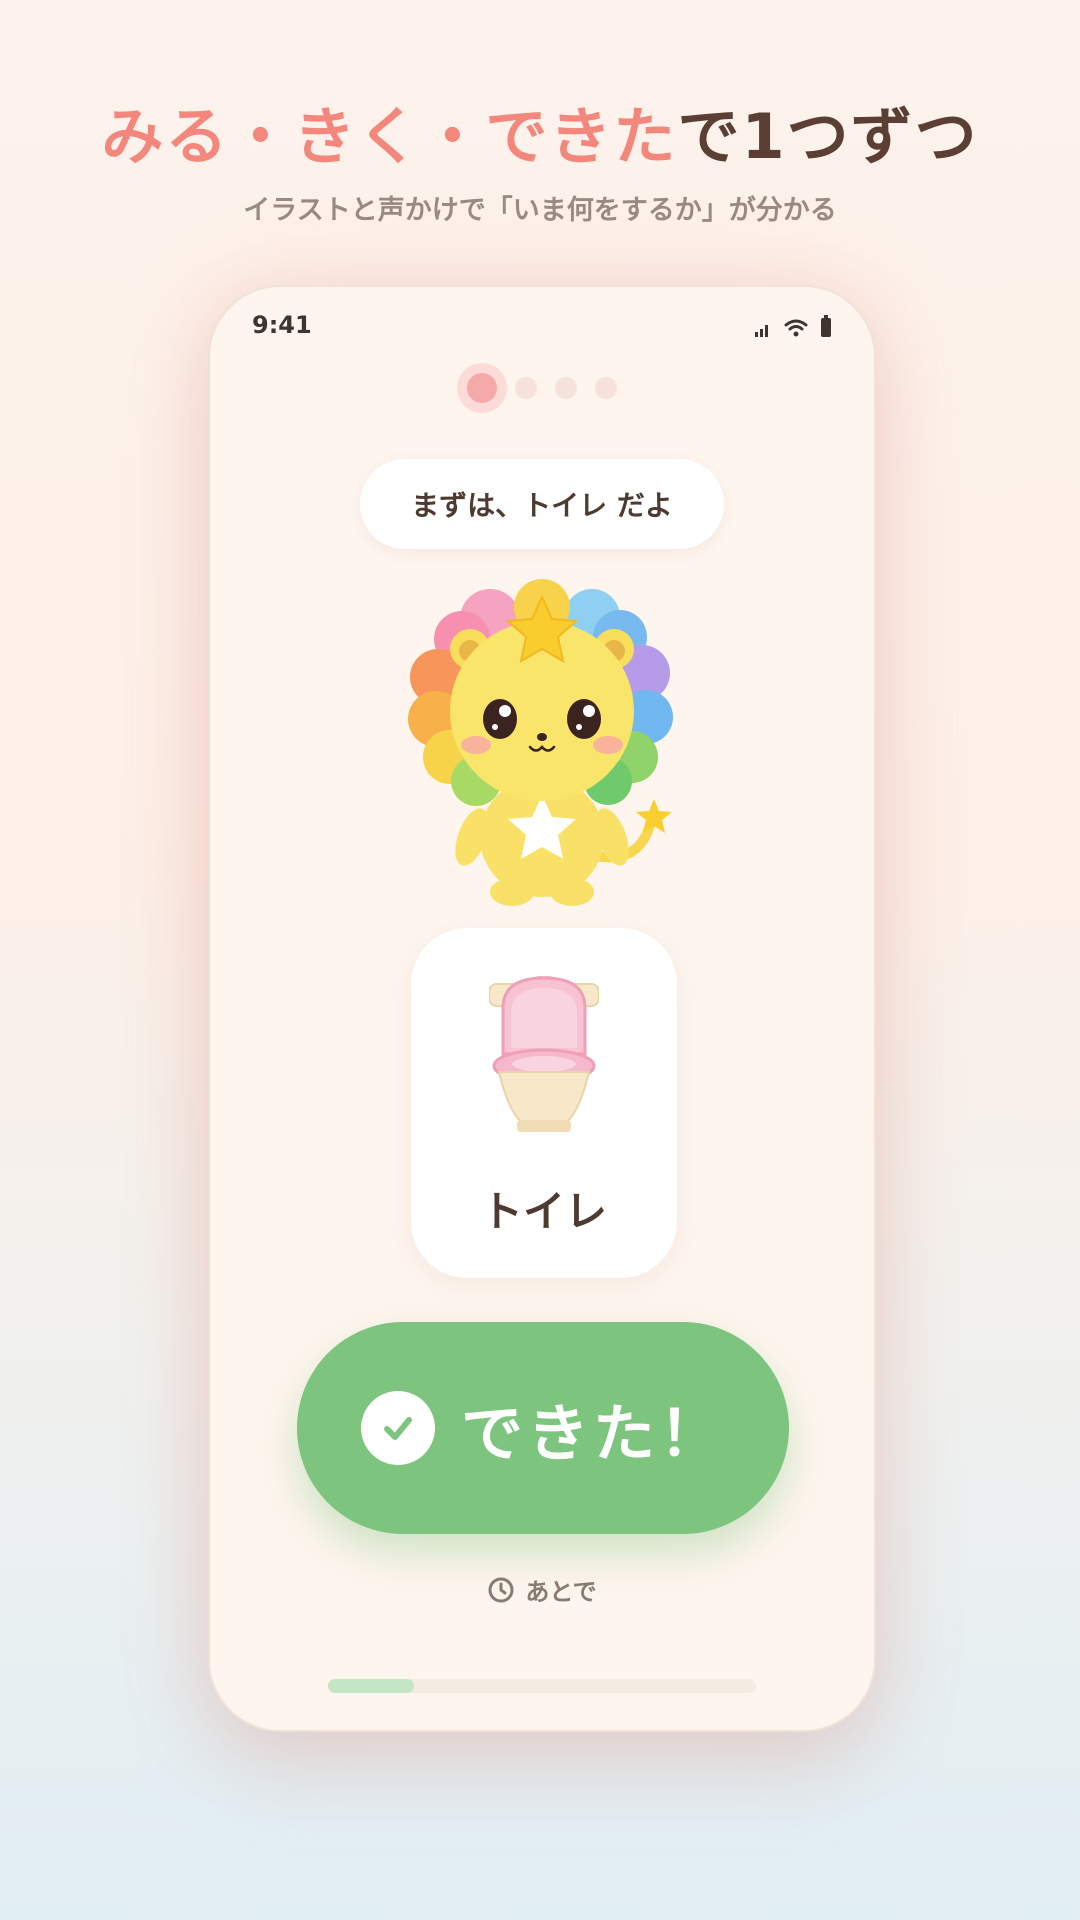 This screenshot has width=1080, height=1920. What do you see at coordinates (482, 388) in the screenshot?
I see `step-dot-active` at bounding box center [482, 388].